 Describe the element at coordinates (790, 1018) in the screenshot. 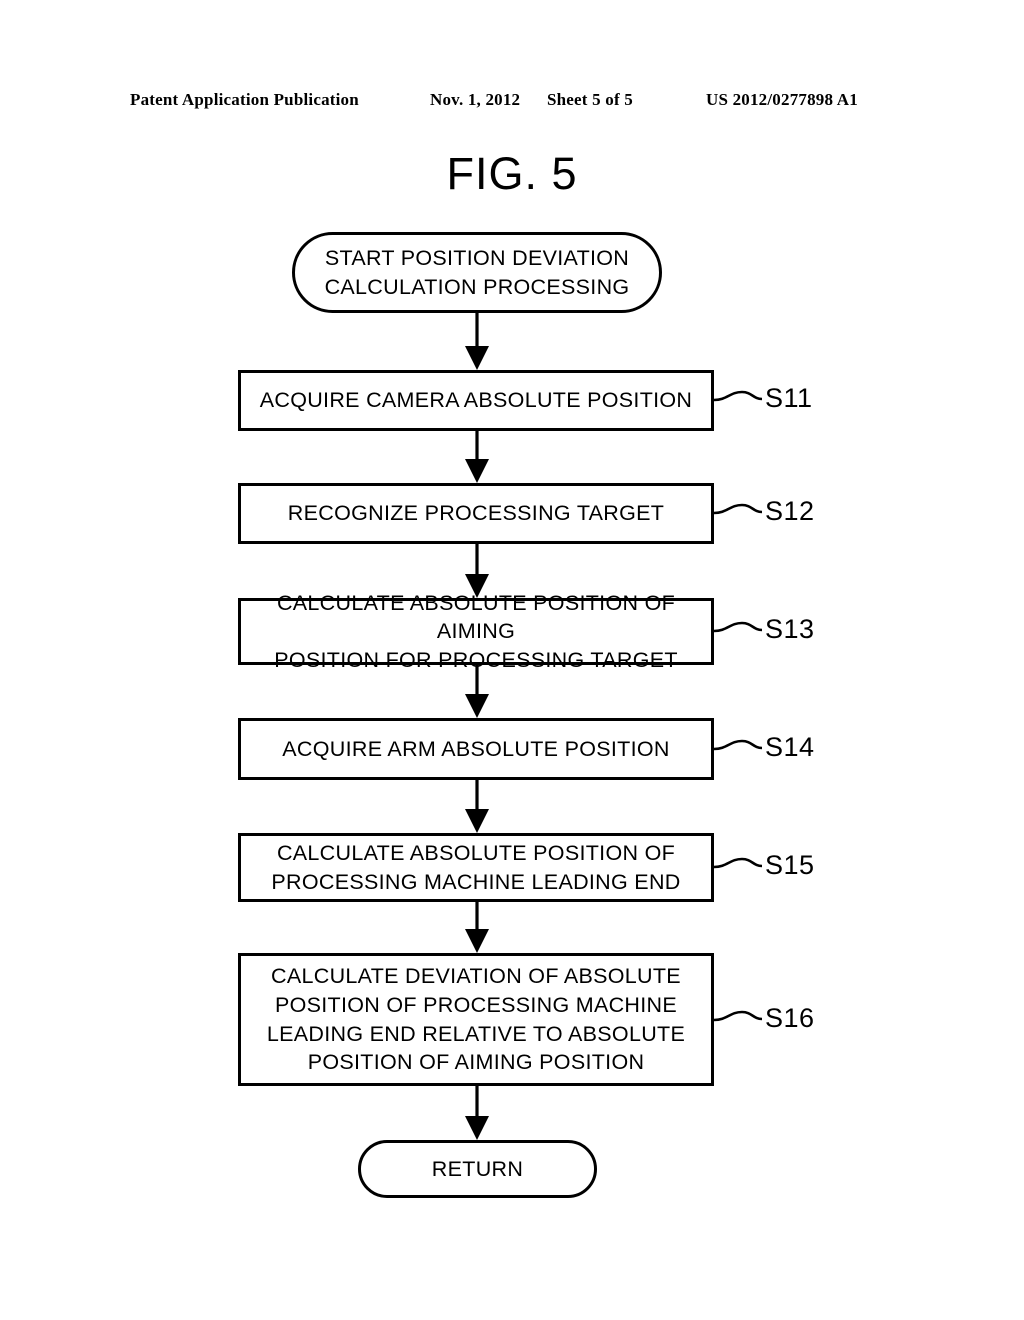

I see `step-label-s16: S16` at that location.